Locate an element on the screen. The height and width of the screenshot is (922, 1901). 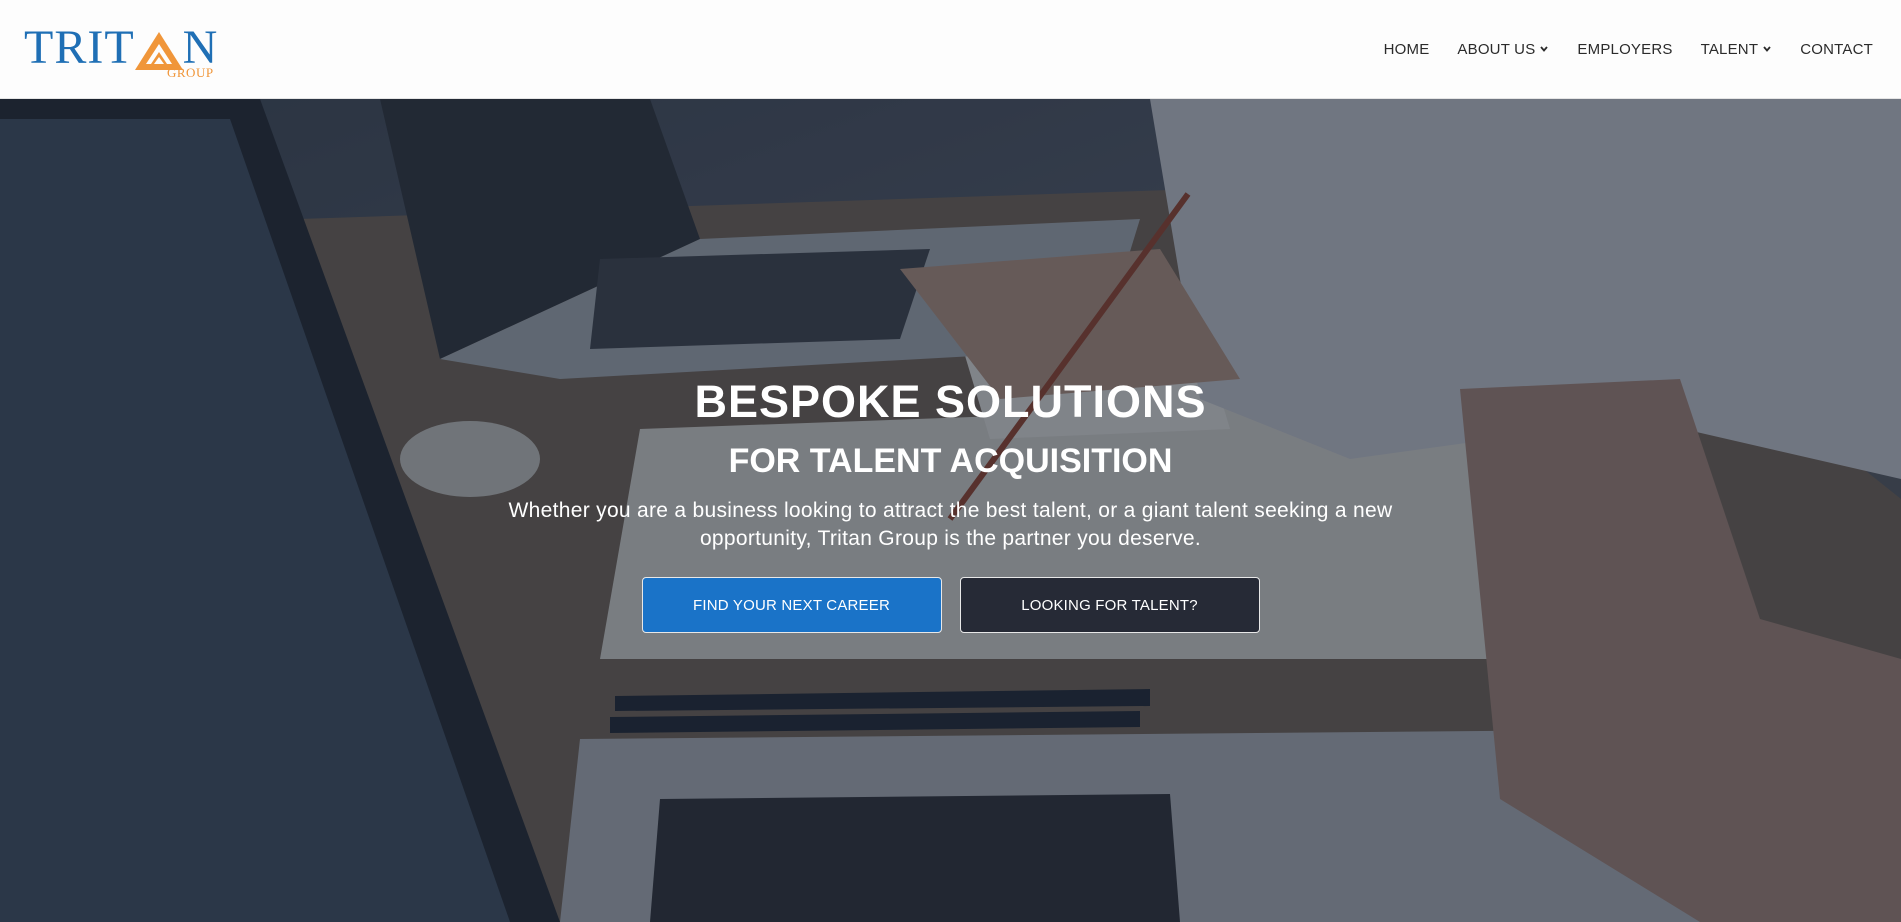
nav-item-home: HOME is located at coordinates (1407, 49).